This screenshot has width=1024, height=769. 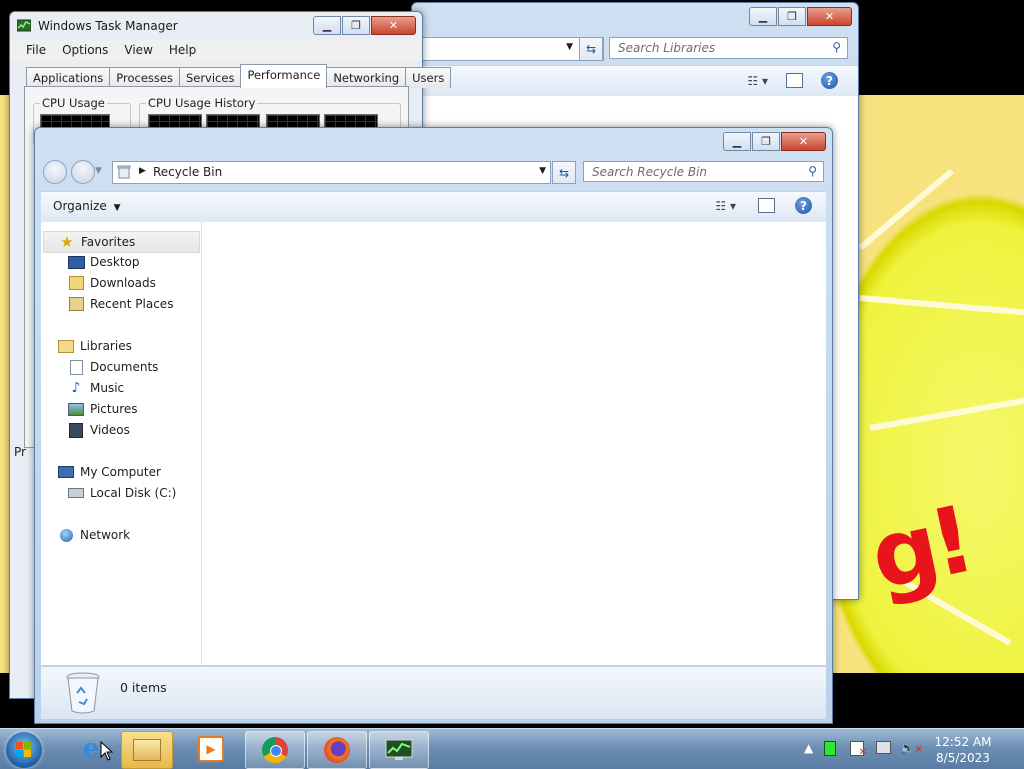 I want to click on nav-recent-places: Recent Places, so click(x=120, y=304).